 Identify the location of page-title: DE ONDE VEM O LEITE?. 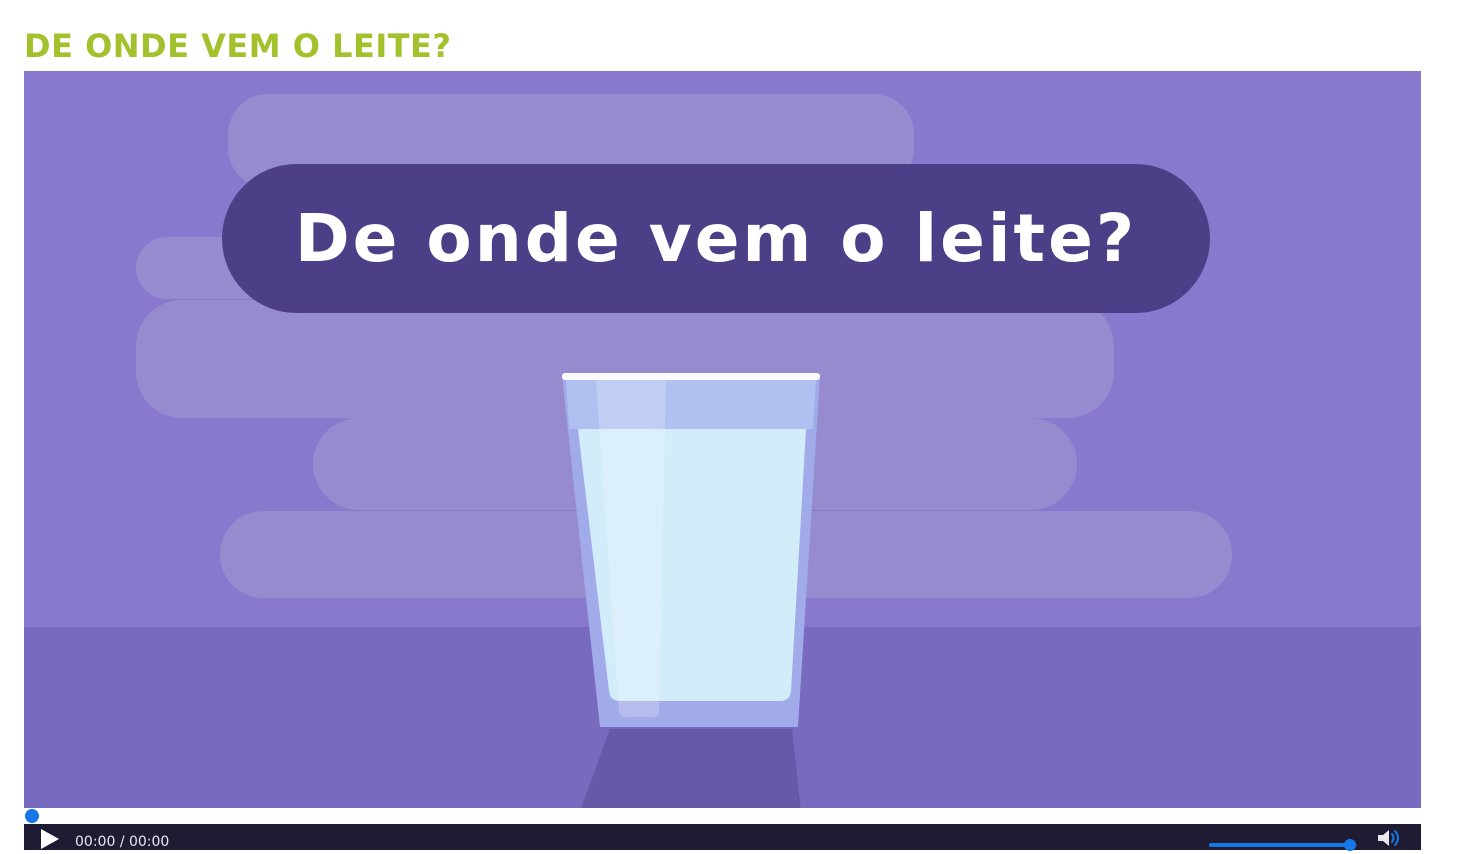
(238, 46).